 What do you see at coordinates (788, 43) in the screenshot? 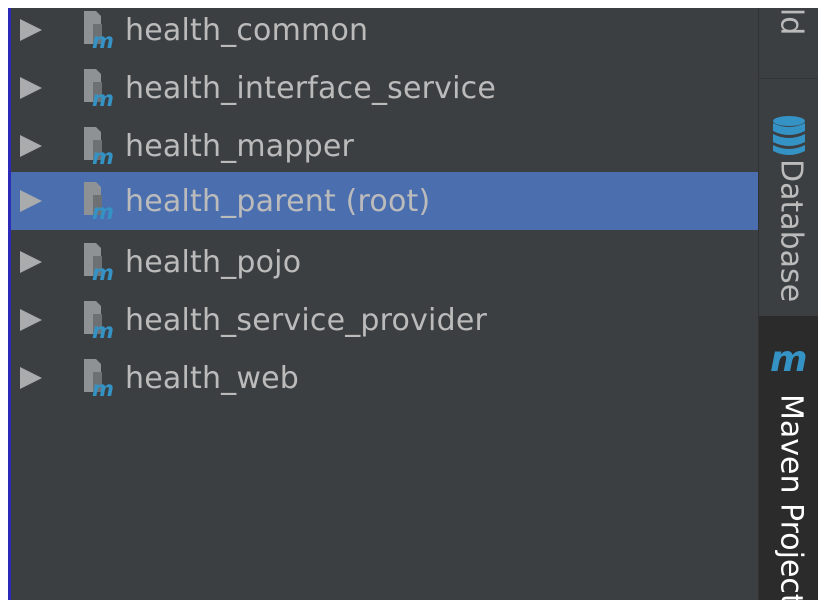
I see `tab-build: Build` at bounding box center [788, 43].